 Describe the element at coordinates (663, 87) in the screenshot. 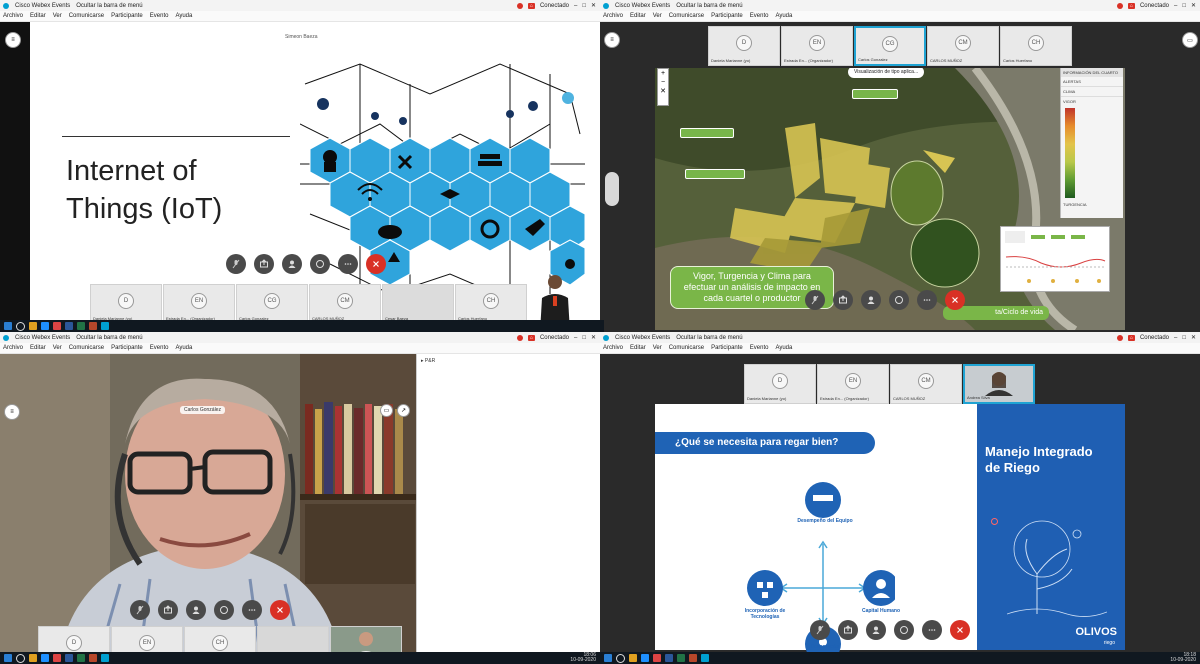

I see `zoom-control: + − ✕` at that location.